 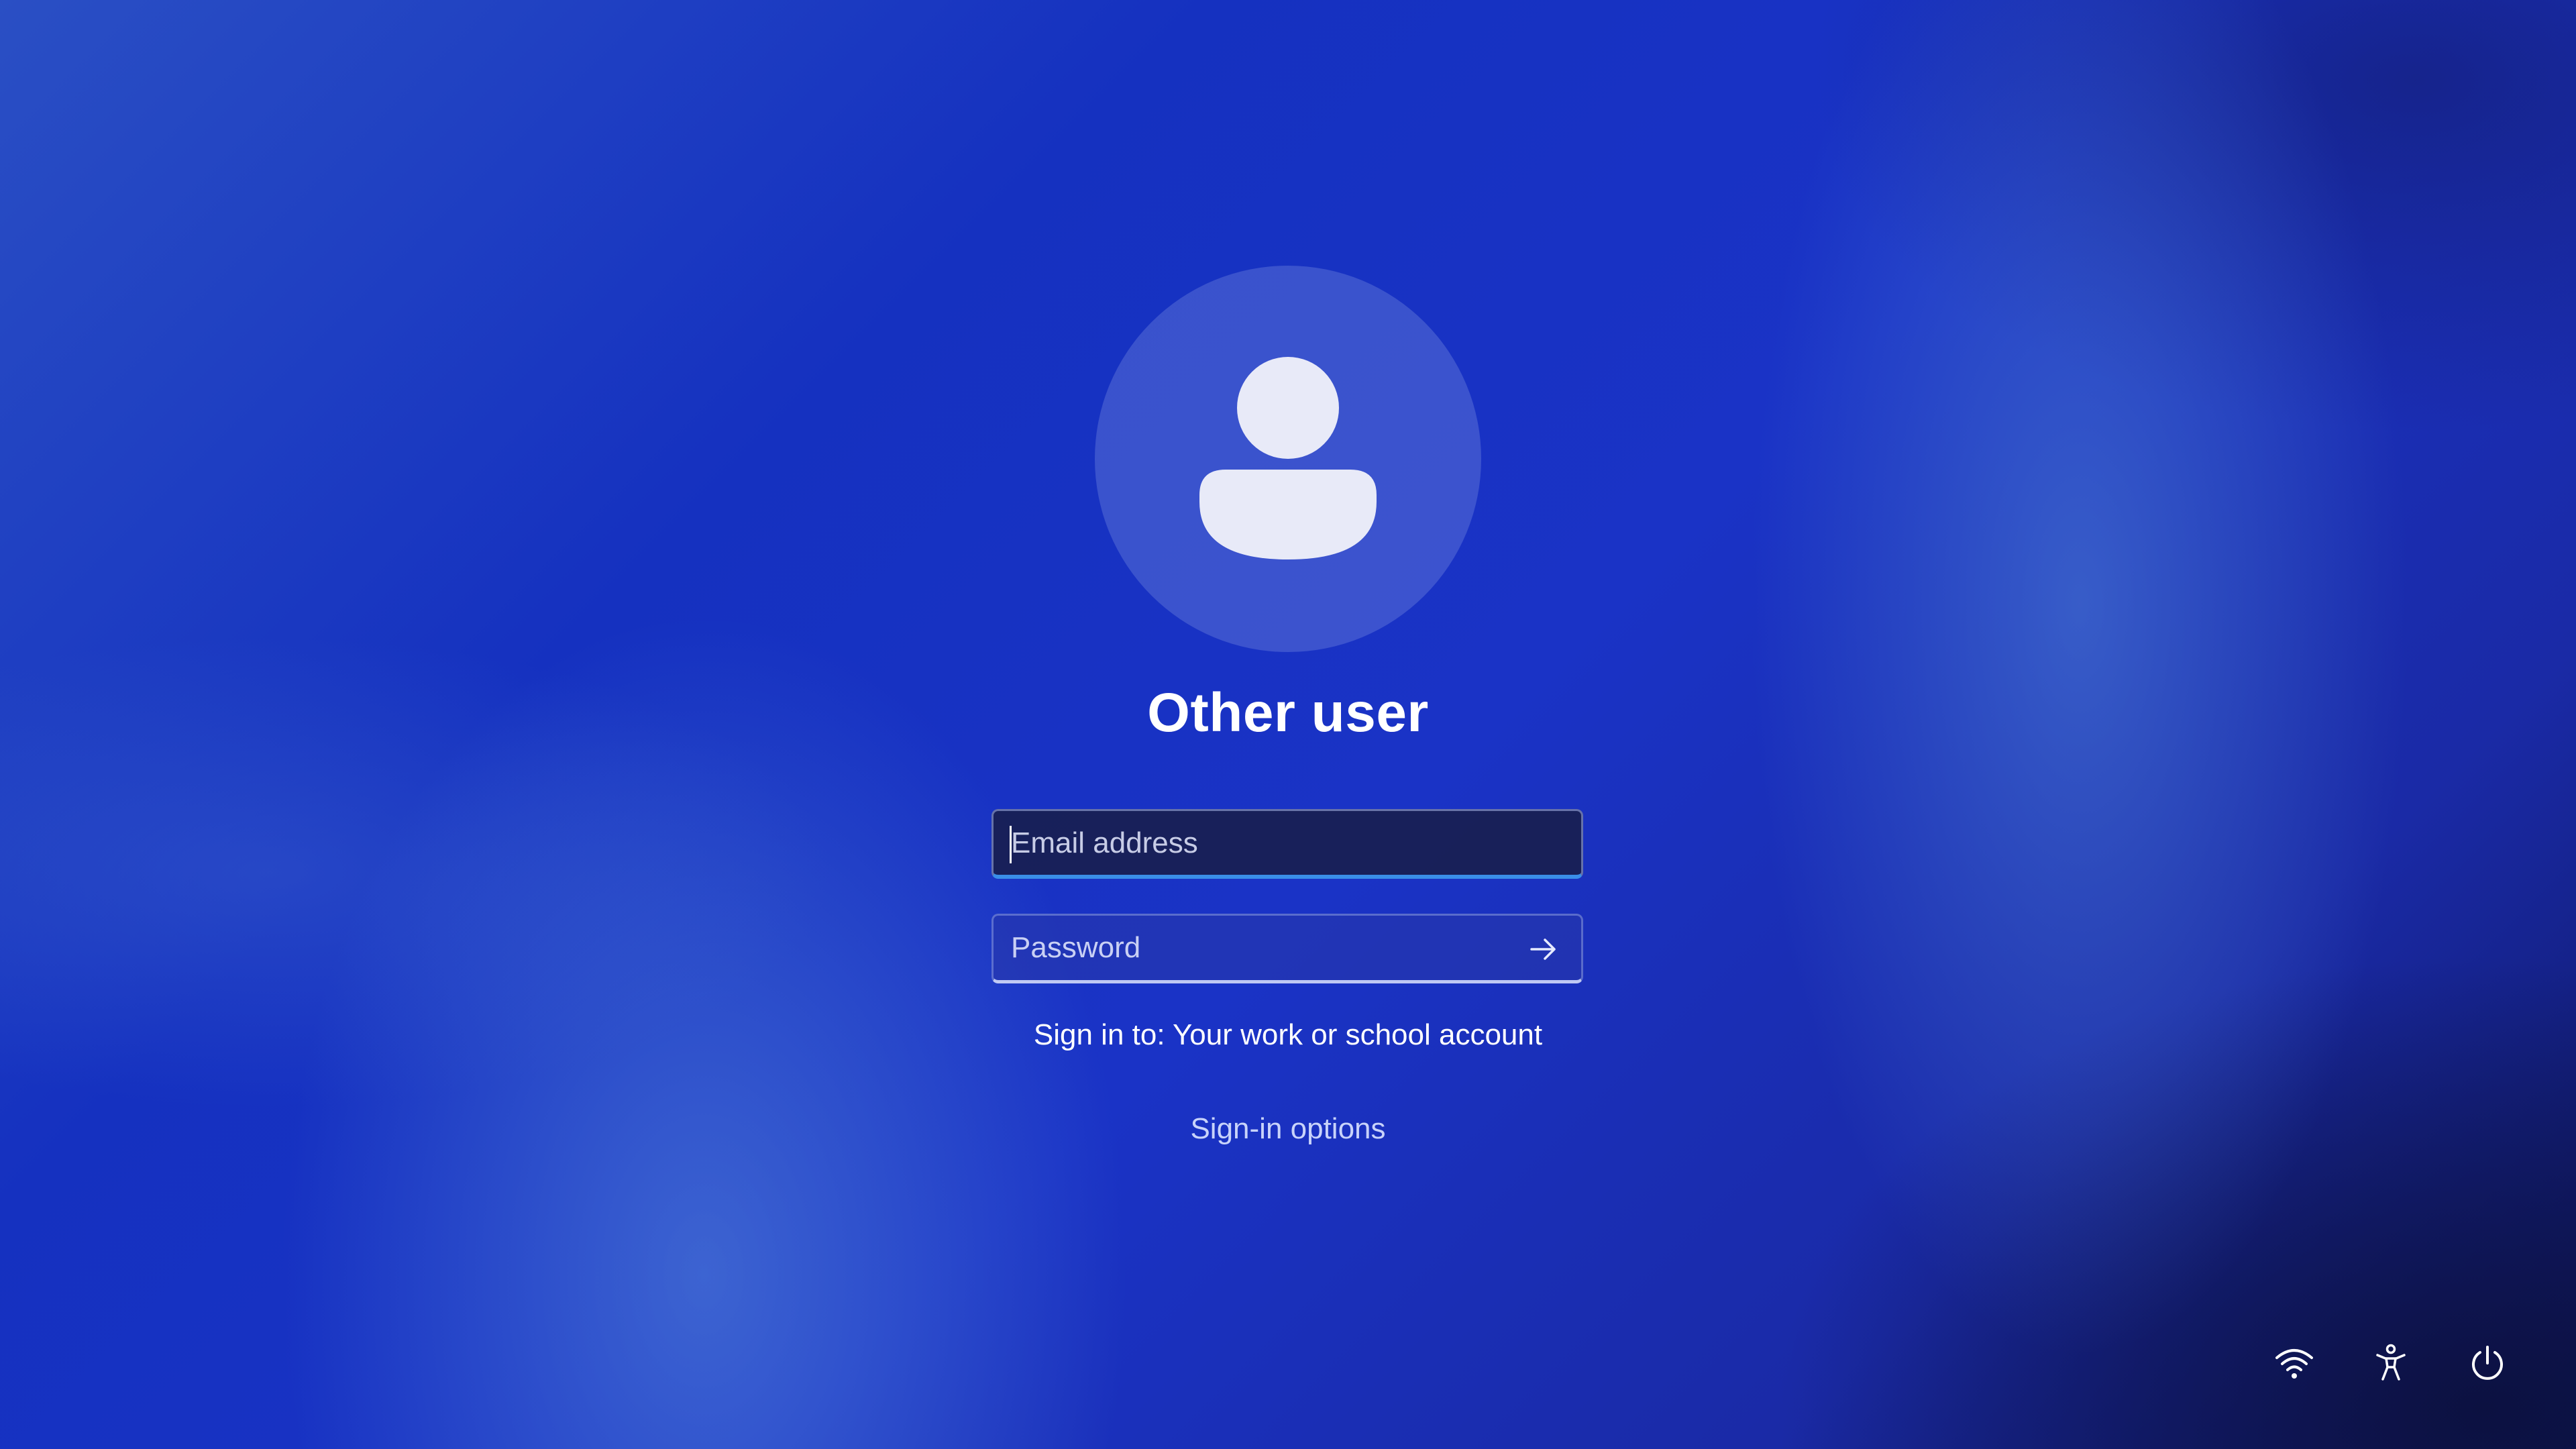 What do you see at coordinates (2390, 1363) in the screenshot?
I see `accessibility-icon` at bounding box center [2390, 1363].